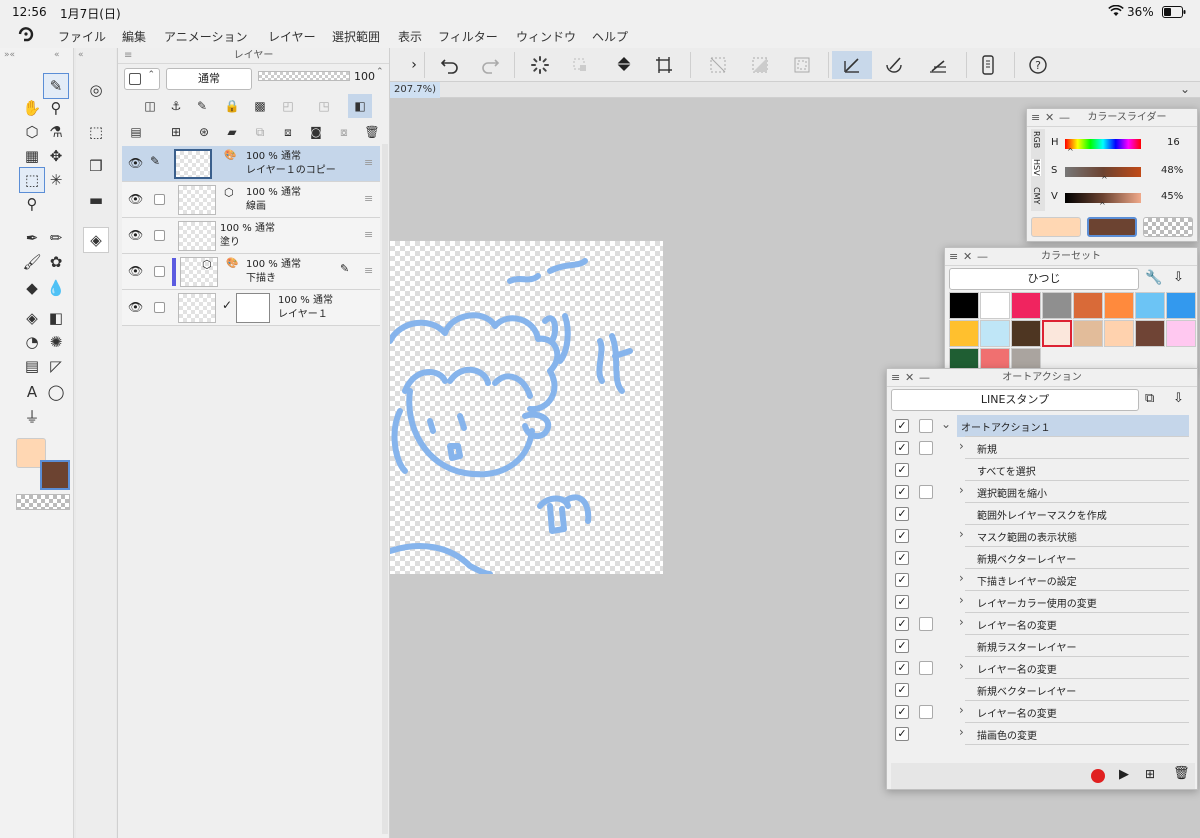 This screenshot has height=838, width=1200. What do you see at coordinates (32, 204) in the screenshot?
I see `dropper-icon: ⚲` at bounding box center [32, 204].